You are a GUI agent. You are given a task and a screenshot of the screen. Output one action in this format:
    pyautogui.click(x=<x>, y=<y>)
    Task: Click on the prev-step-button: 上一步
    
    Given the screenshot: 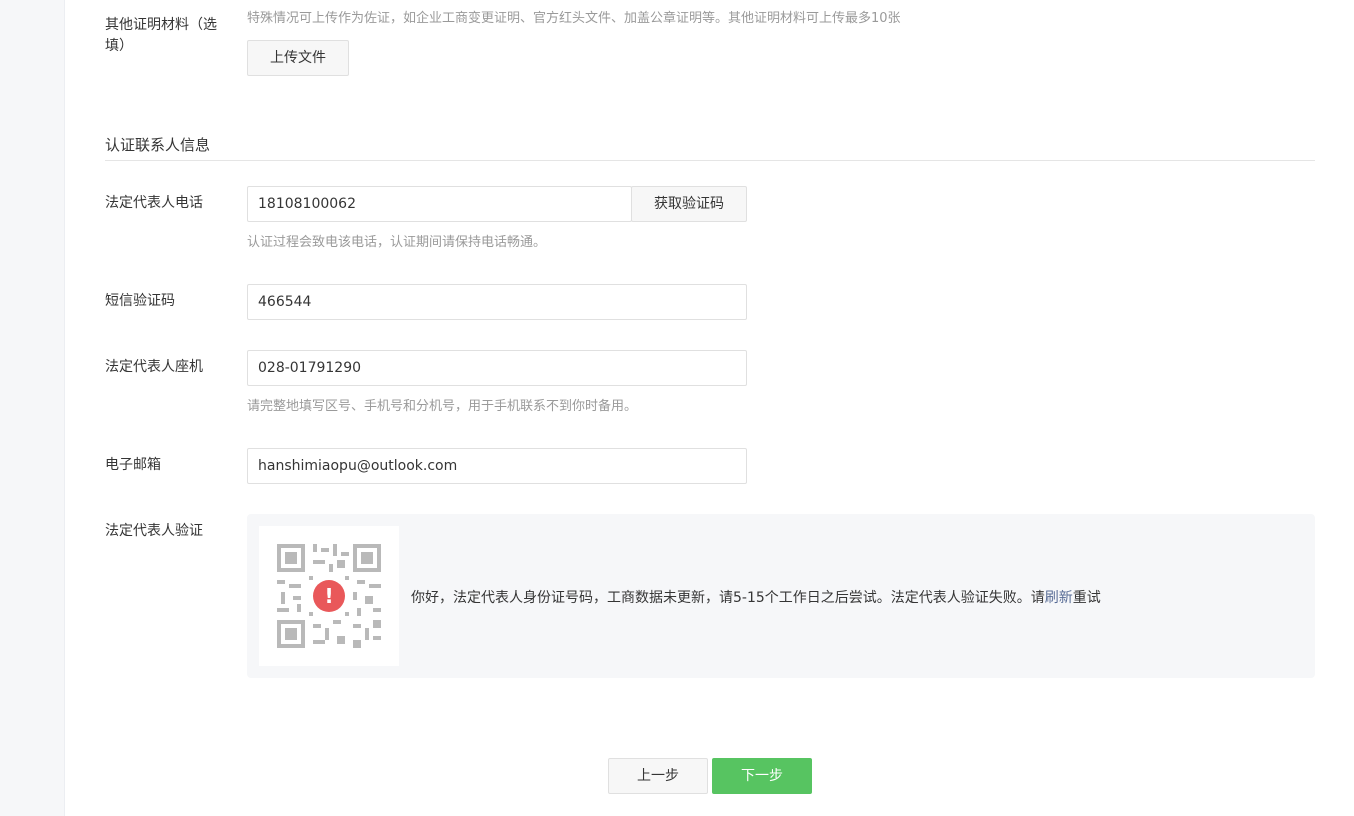 What is the action you would take?
    pyautogui.click(x=658, y=776)
    